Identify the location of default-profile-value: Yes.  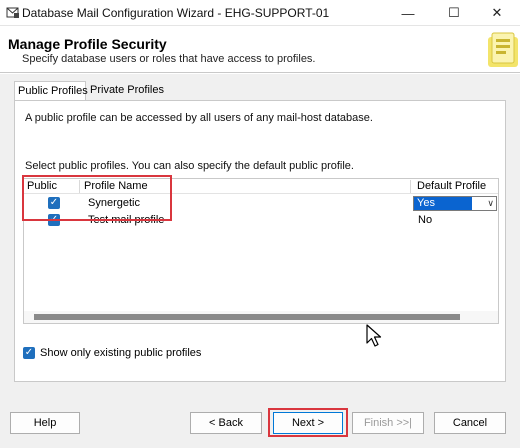
(443, 203).